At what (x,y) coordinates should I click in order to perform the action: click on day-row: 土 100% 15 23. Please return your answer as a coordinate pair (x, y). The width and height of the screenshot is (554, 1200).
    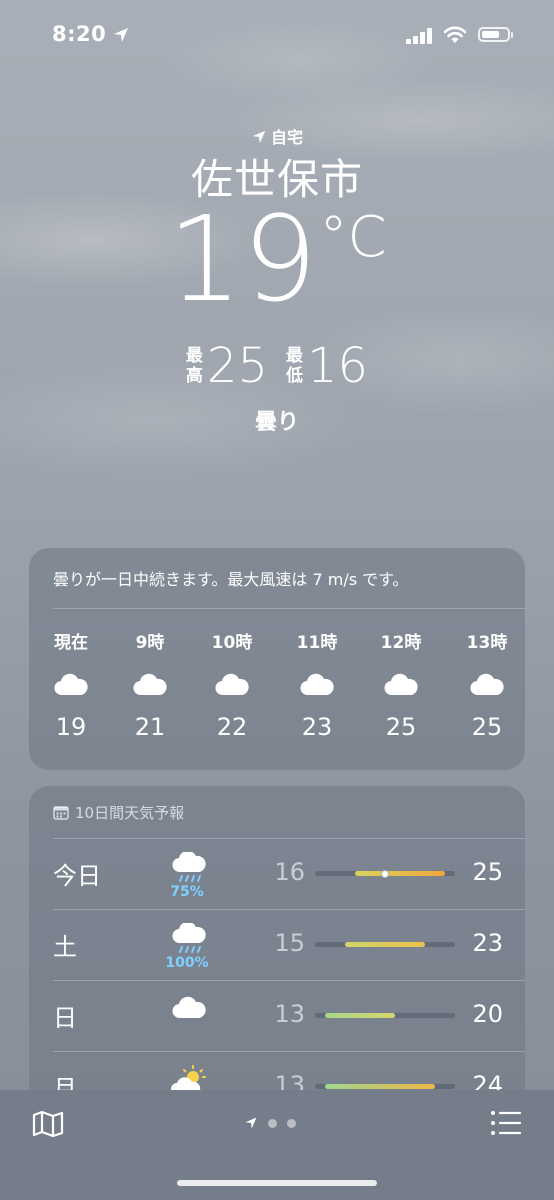
    Looking at the image, I should click on (277, 944).